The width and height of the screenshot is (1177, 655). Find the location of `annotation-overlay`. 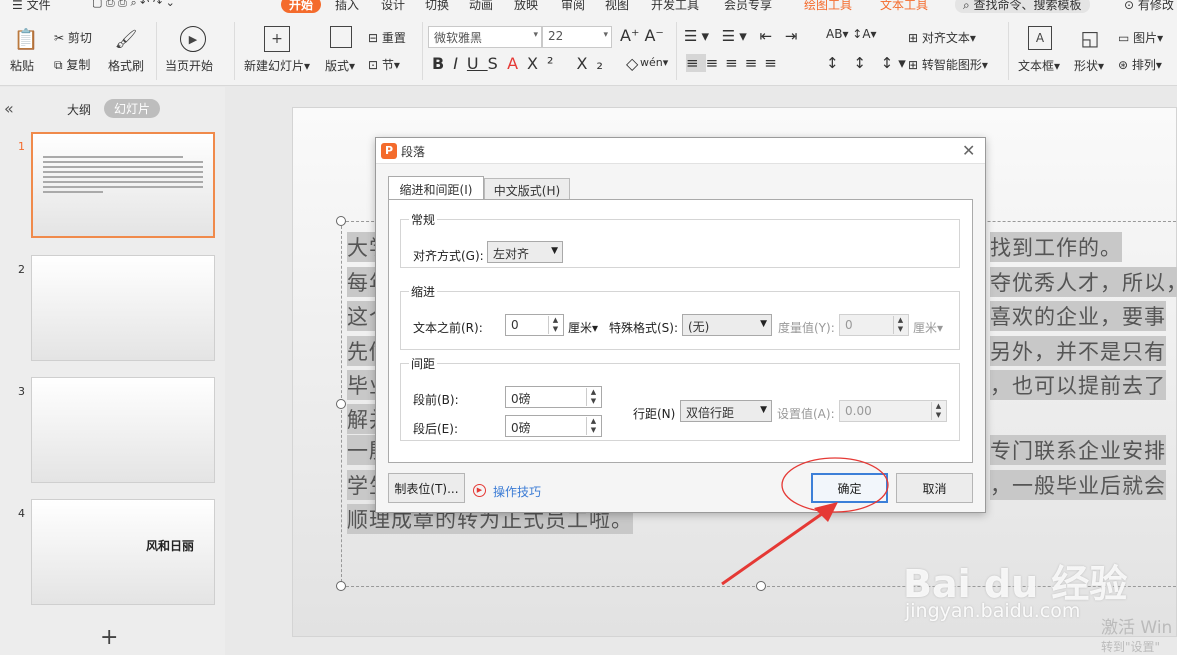

annotation-overlay is located at coordinates (805, 521).